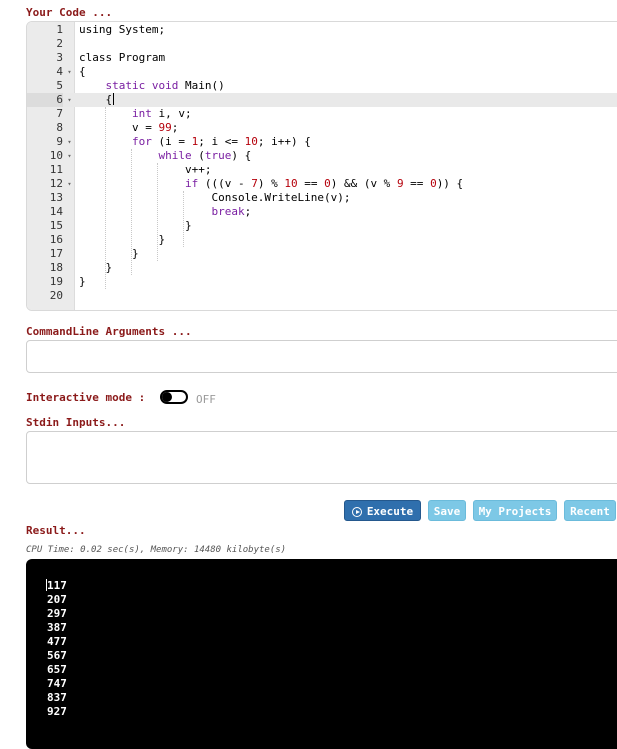 The height and width of the screenshot is (749, 617). Describe the element at coordinates (57, 627) in the screenshot. I see `output-line: 387` at that location.